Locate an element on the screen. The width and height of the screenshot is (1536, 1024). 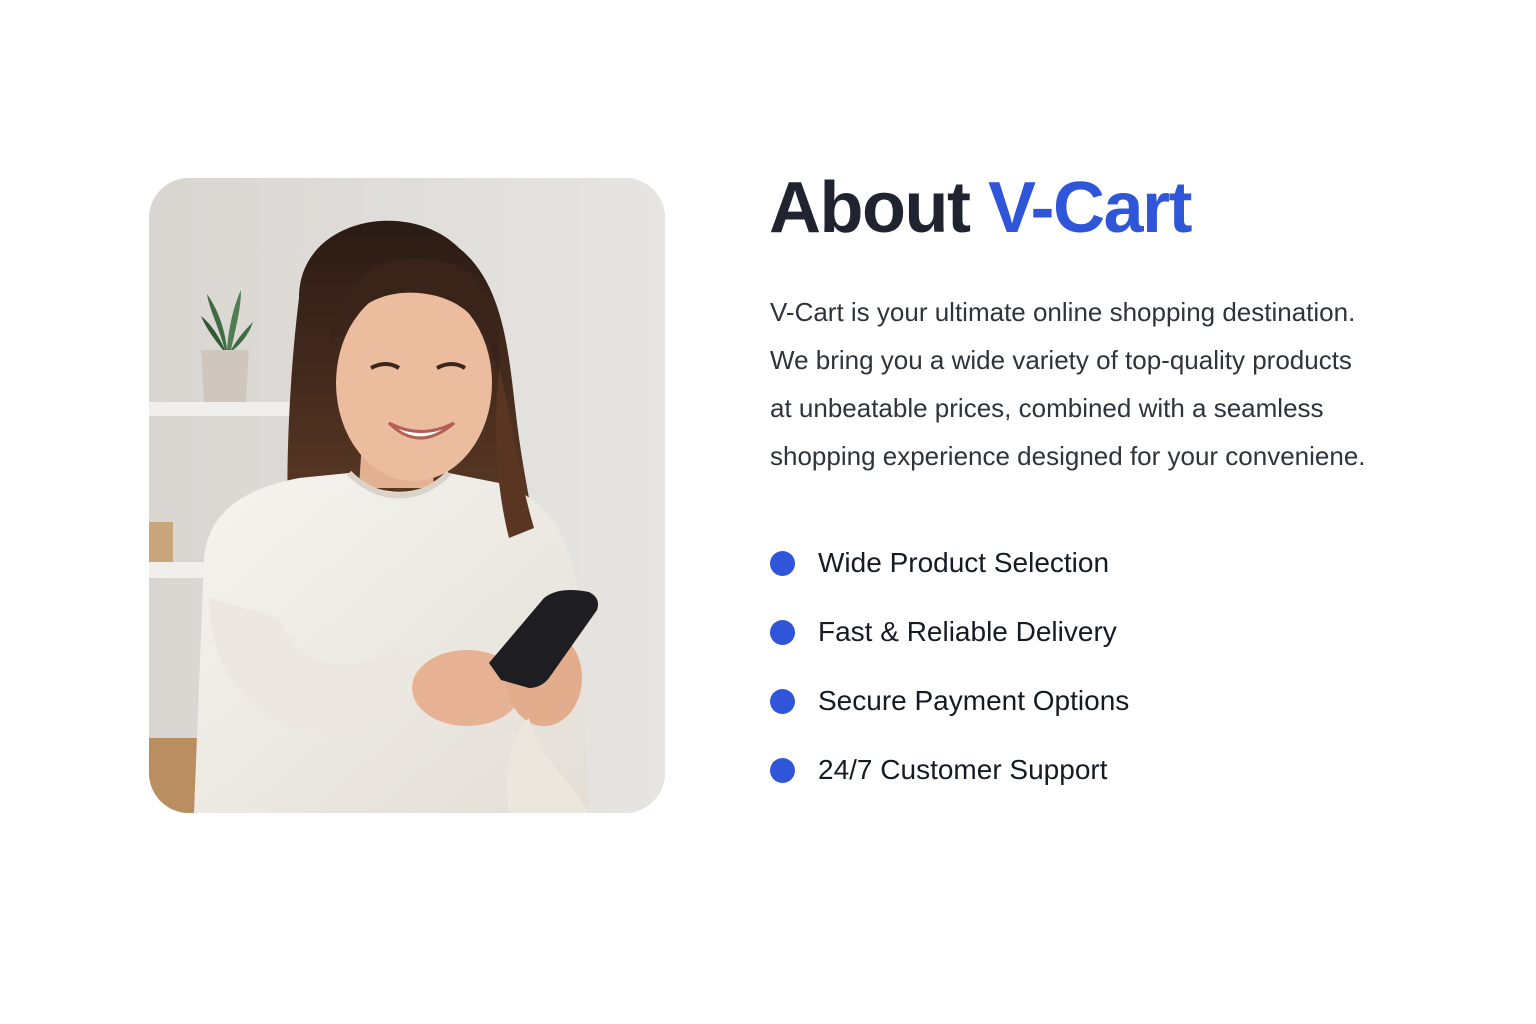
feature-label: 24/7 Customer Support is located at coordinates (963, 769).